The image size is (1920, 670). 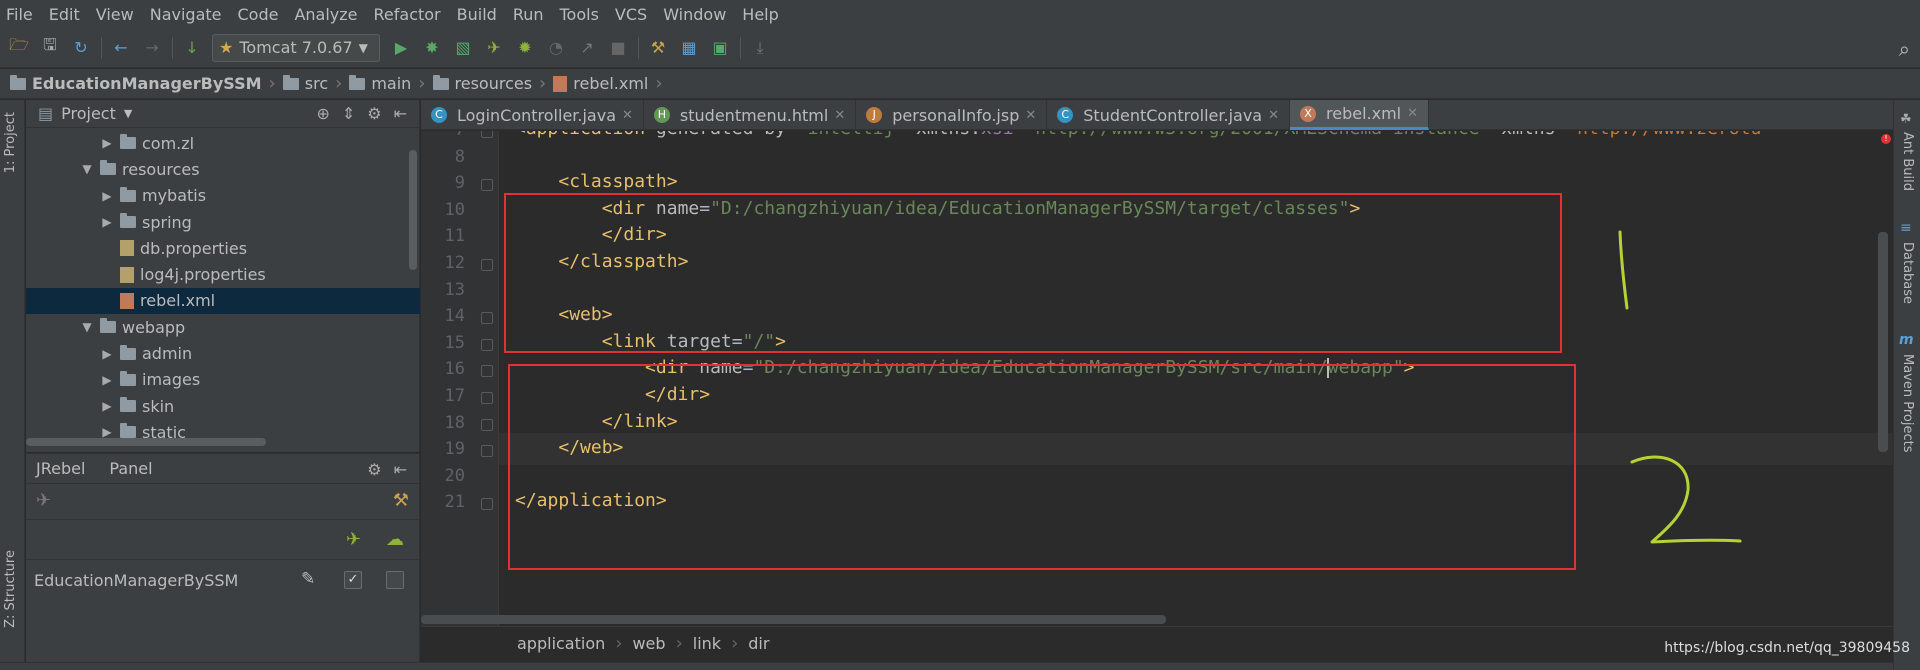 I want to click on vcs-icon: ⤓, so click(x=760, y=48).